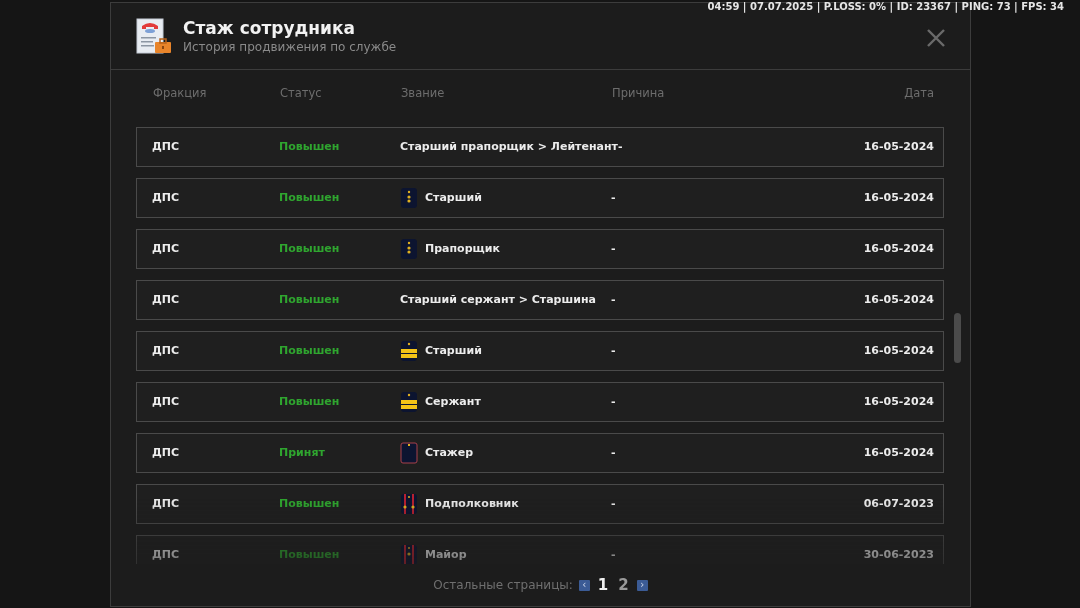 The image size is (1080, 608). I want to click on window-subtitle: История продвижения по службе, so click(290, 47).